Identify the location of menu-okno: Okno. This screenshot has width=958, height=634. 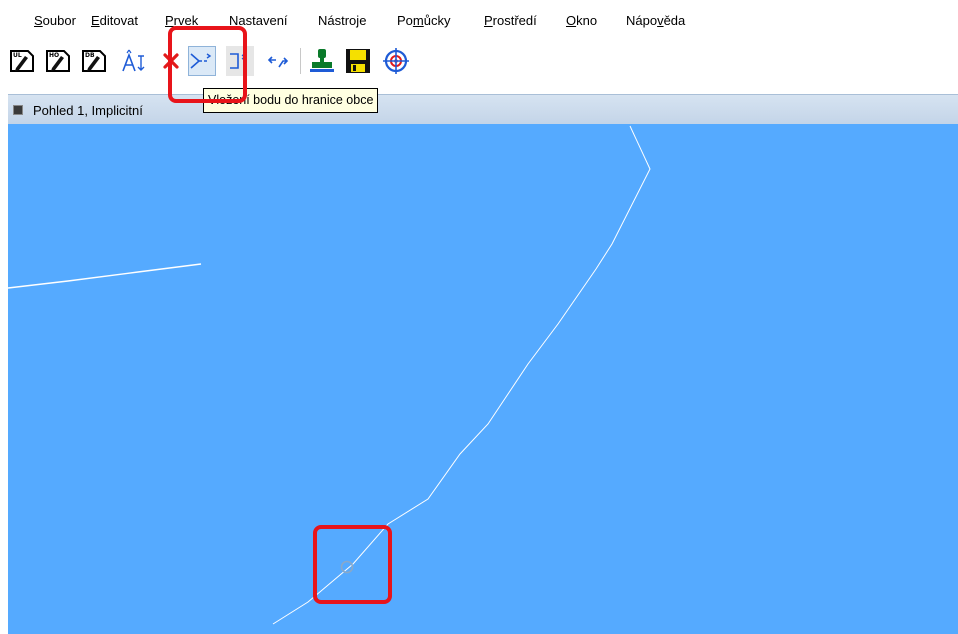
(581, 21).